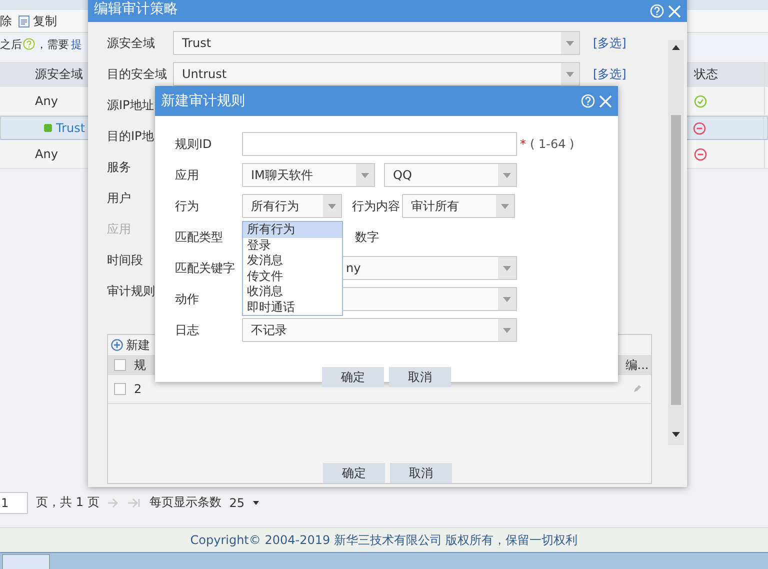  Describe the element at coordinates (203, 101) in the screenshot. I see `dialog-title: 新建审计规则` at that location.